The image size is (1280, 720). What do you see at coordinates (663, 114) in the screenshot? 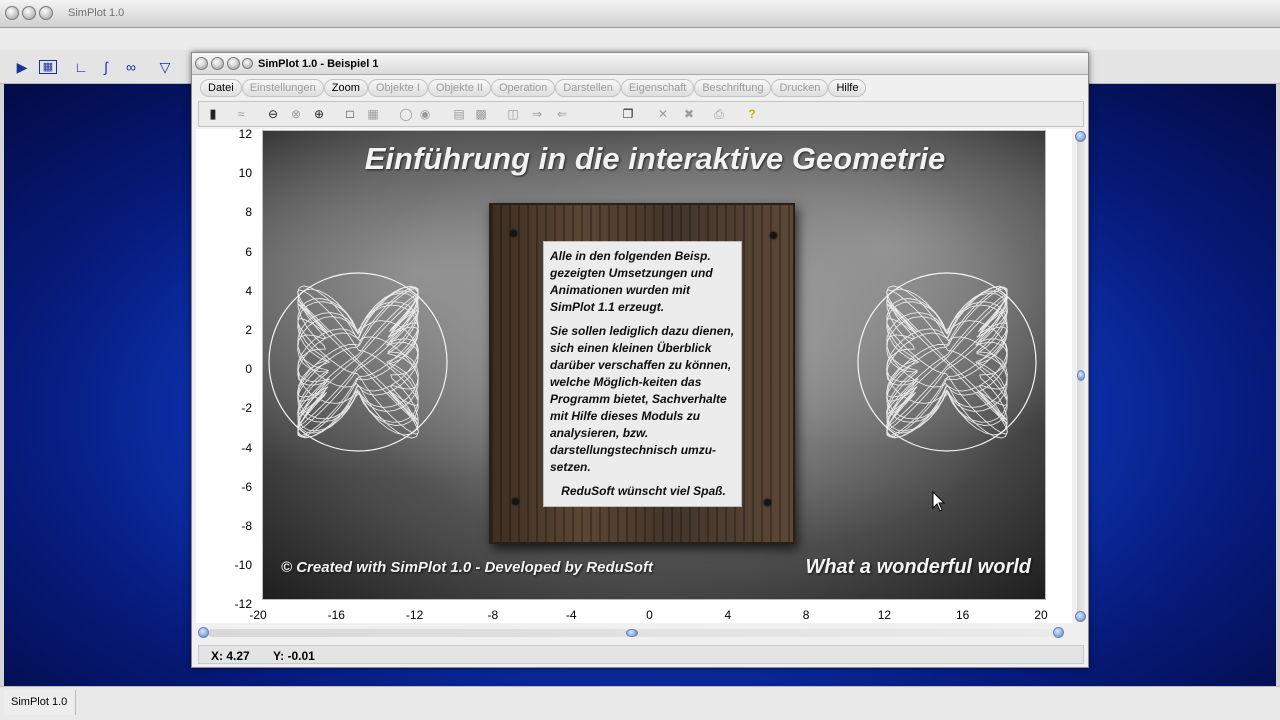
I see `delete-icon: ✕` at bounding box center [663, 114].